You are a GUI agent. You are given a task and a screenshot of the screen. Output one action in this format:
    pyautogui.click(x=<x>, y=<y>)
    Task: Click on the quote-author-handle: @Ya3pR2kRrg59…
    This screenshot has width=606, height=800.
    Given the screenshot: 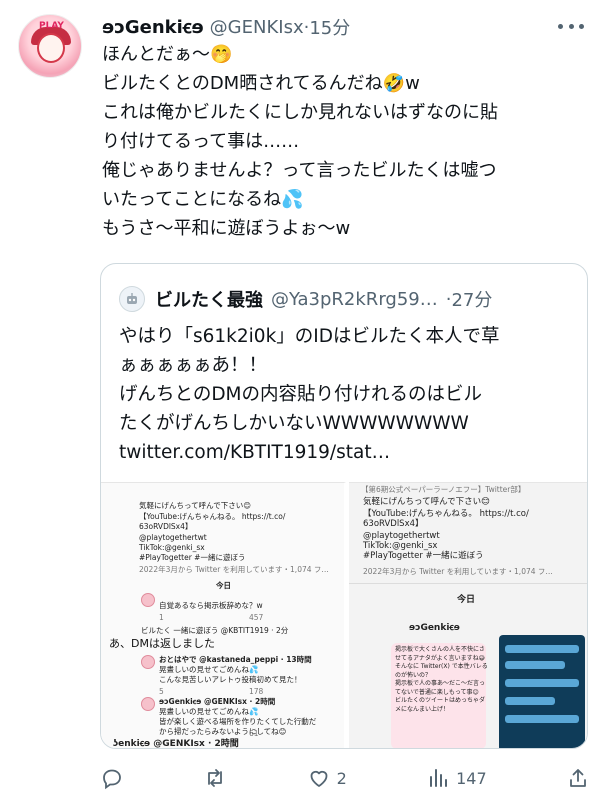 What is the action you would take?
    pyautogui.click(x=354, y=299)
    